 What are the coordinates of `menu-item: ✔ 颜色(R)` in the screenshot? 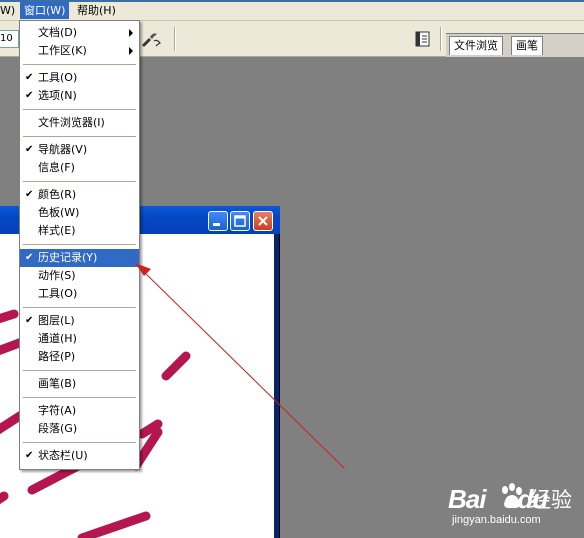 It's located at (79, 195).